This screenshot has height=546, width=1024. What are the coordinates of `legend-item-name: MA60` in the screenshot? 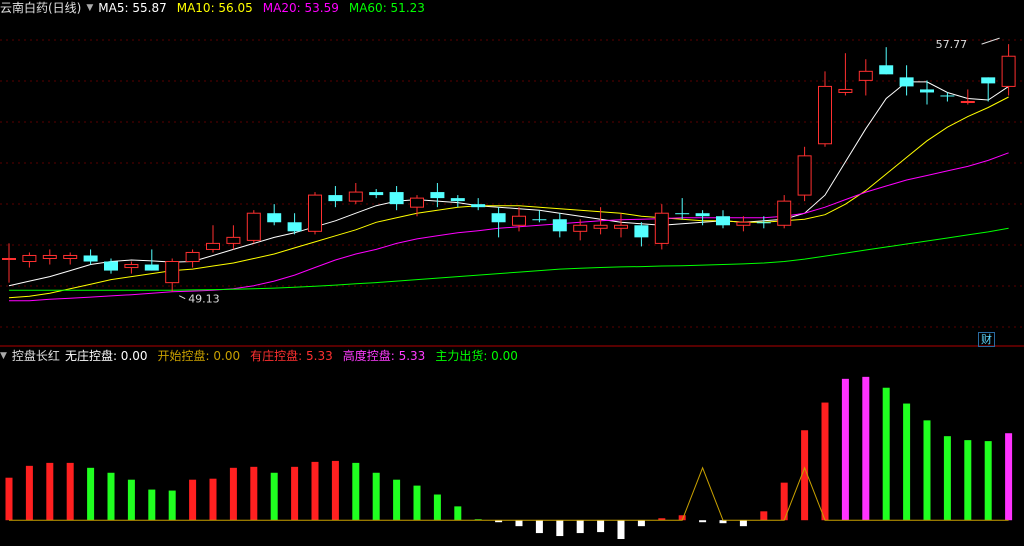 It's located at (365, 8).